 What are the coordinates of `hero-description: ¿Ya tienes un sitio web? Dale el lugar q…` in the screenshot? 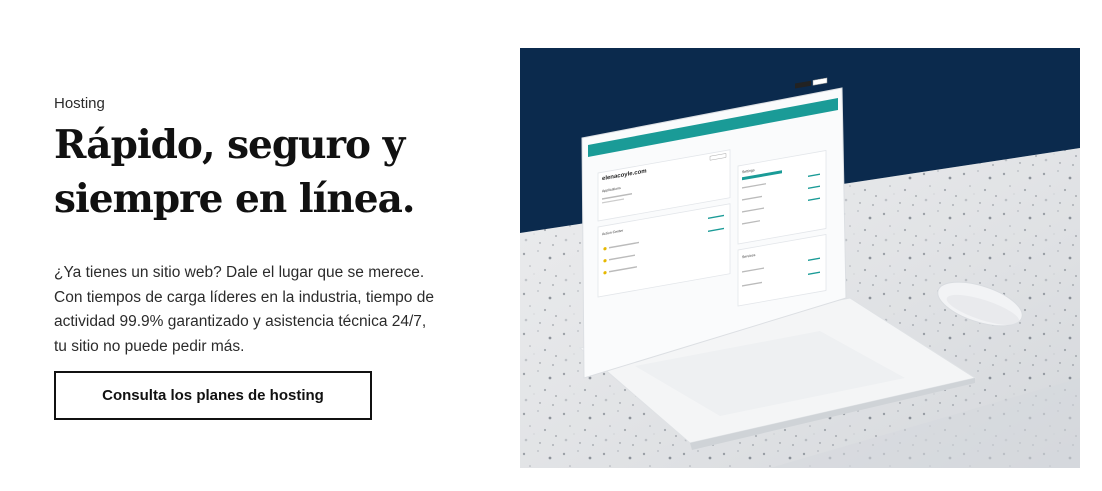 It's located at (244, 309).